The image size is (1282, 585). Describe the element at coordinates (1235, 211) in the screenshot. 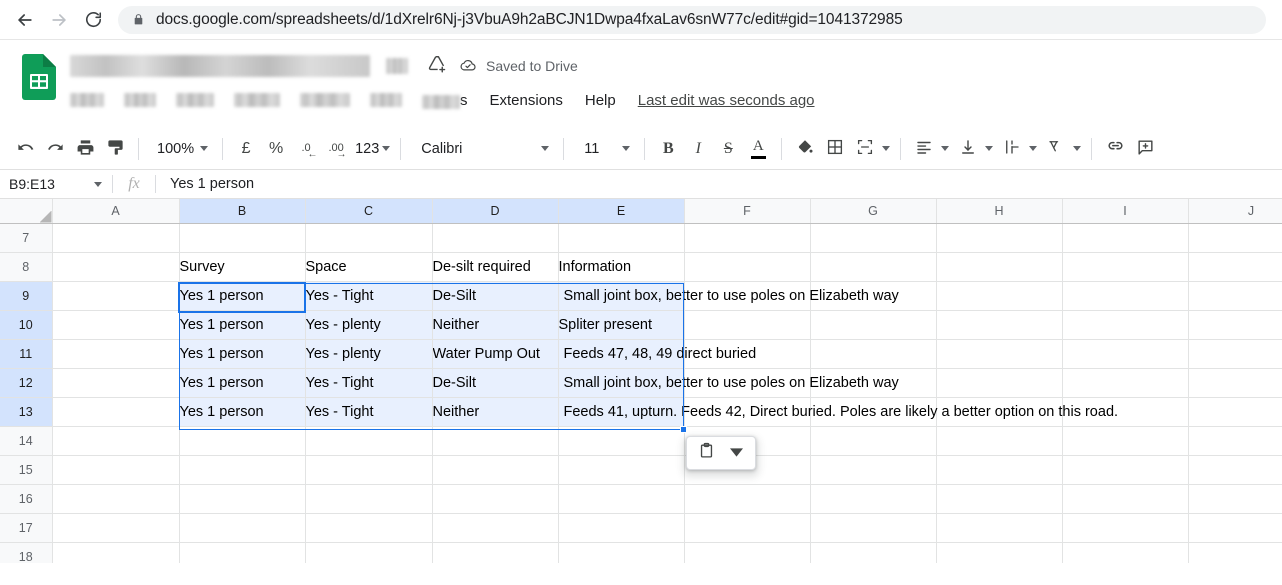

I see `column-header-J: J` at that location.